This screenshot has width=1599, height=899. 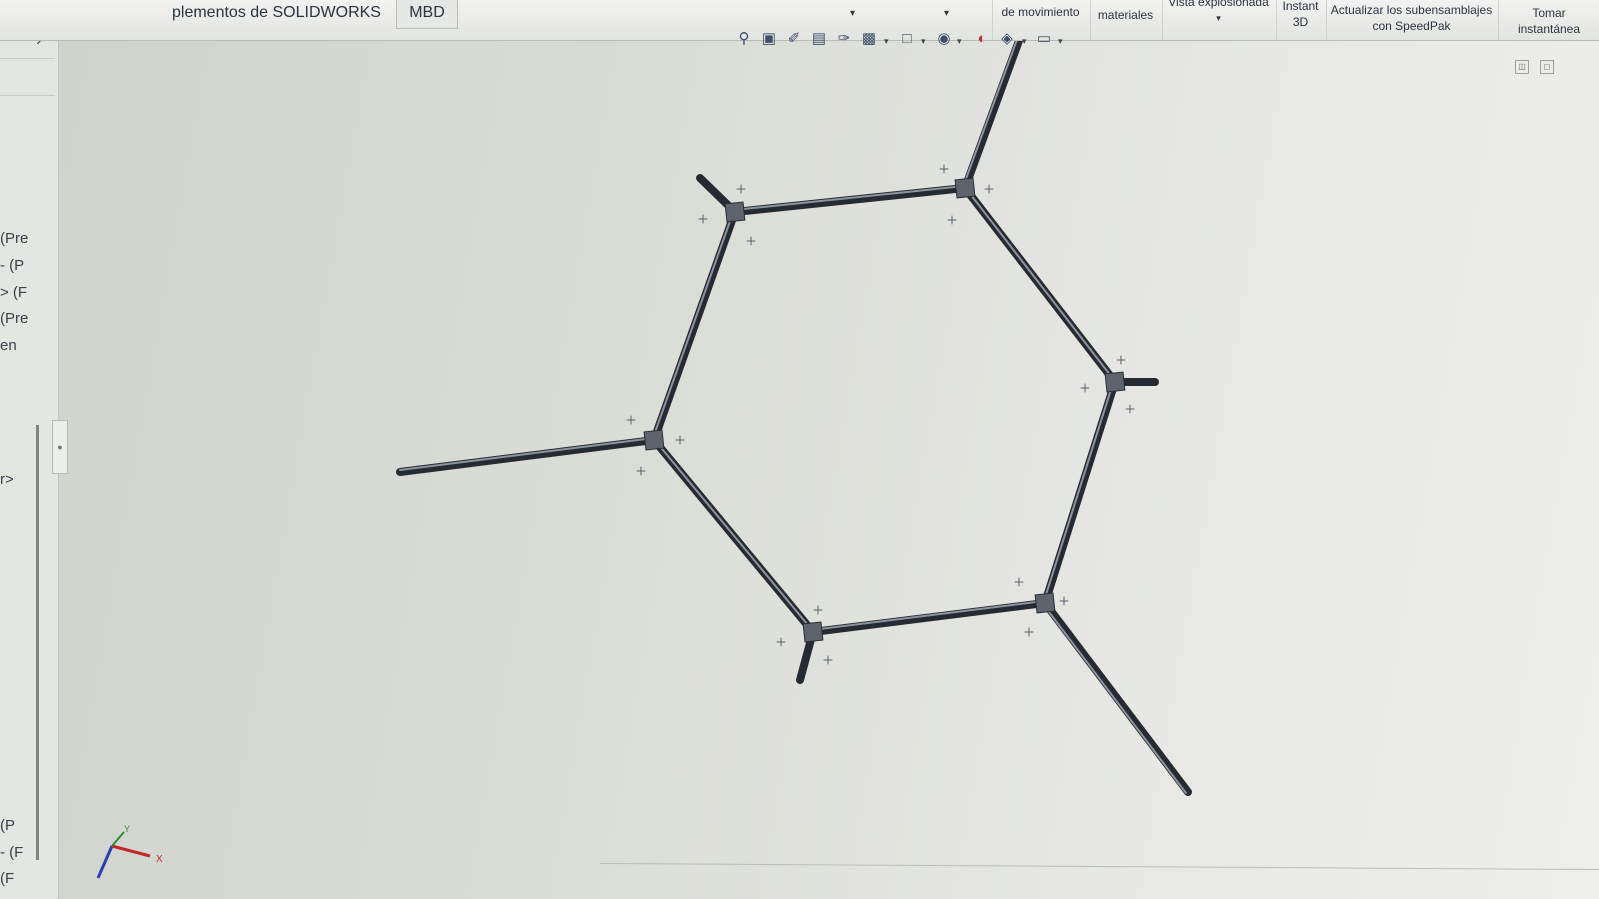 What do you see at coordinates (819, 39) in the screenshot?
I see `section-view-icon: ▤` at bounding box center [819, 39].